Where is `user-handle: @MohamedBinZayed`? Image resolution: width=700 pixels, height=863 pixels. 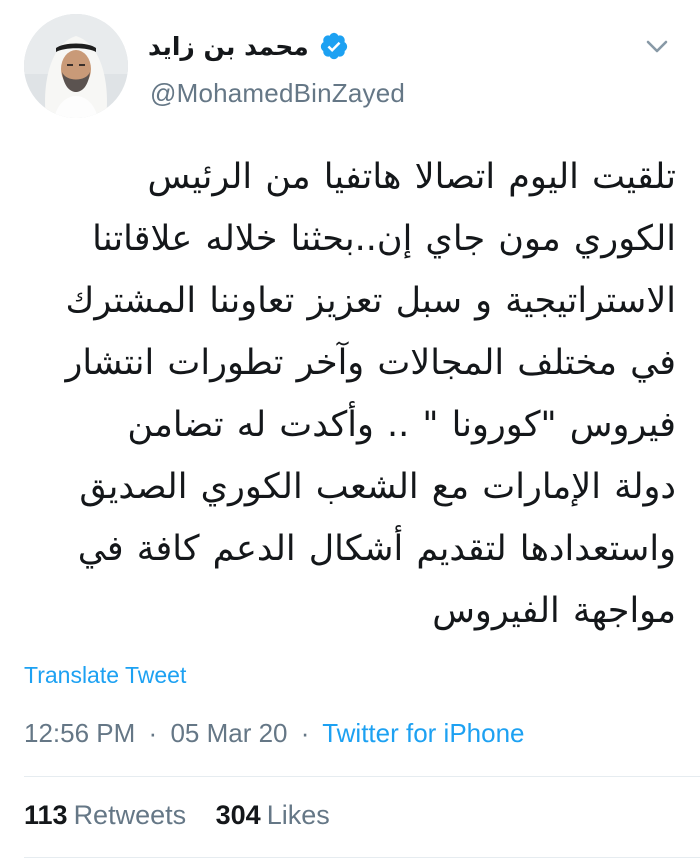 user-handle: @MohamedBinZayed is located at coordinates (277, 93).